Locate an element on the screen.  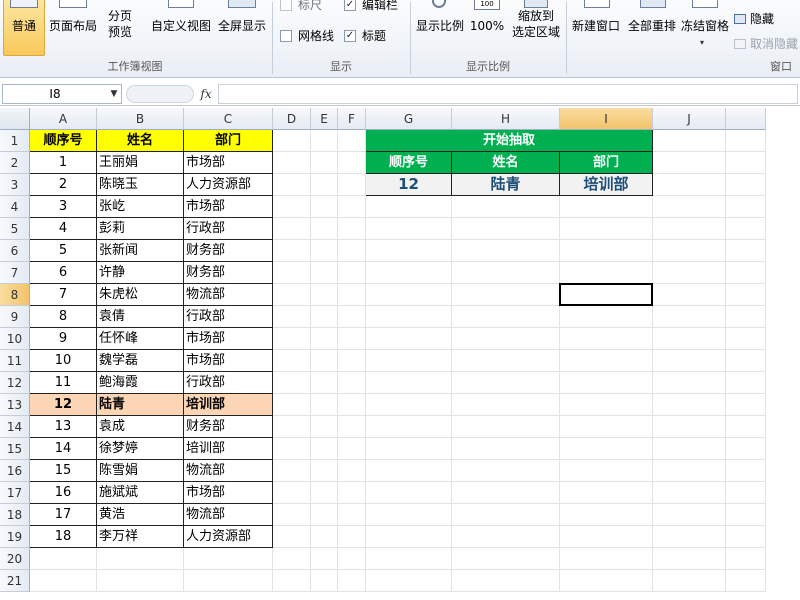
formula-bar-checkbox: ✓ 编辑栏 is located at coordinates (371, 6).